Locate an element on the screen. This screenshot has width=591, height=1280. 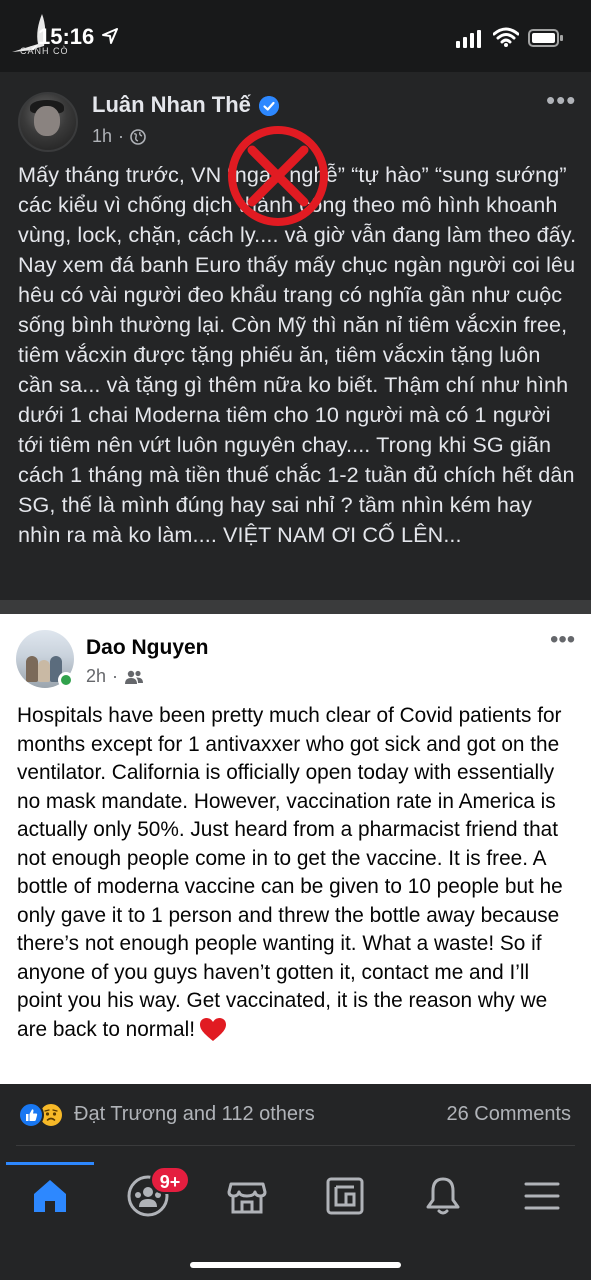
wifi-icon is located at coordinates (506, 37).